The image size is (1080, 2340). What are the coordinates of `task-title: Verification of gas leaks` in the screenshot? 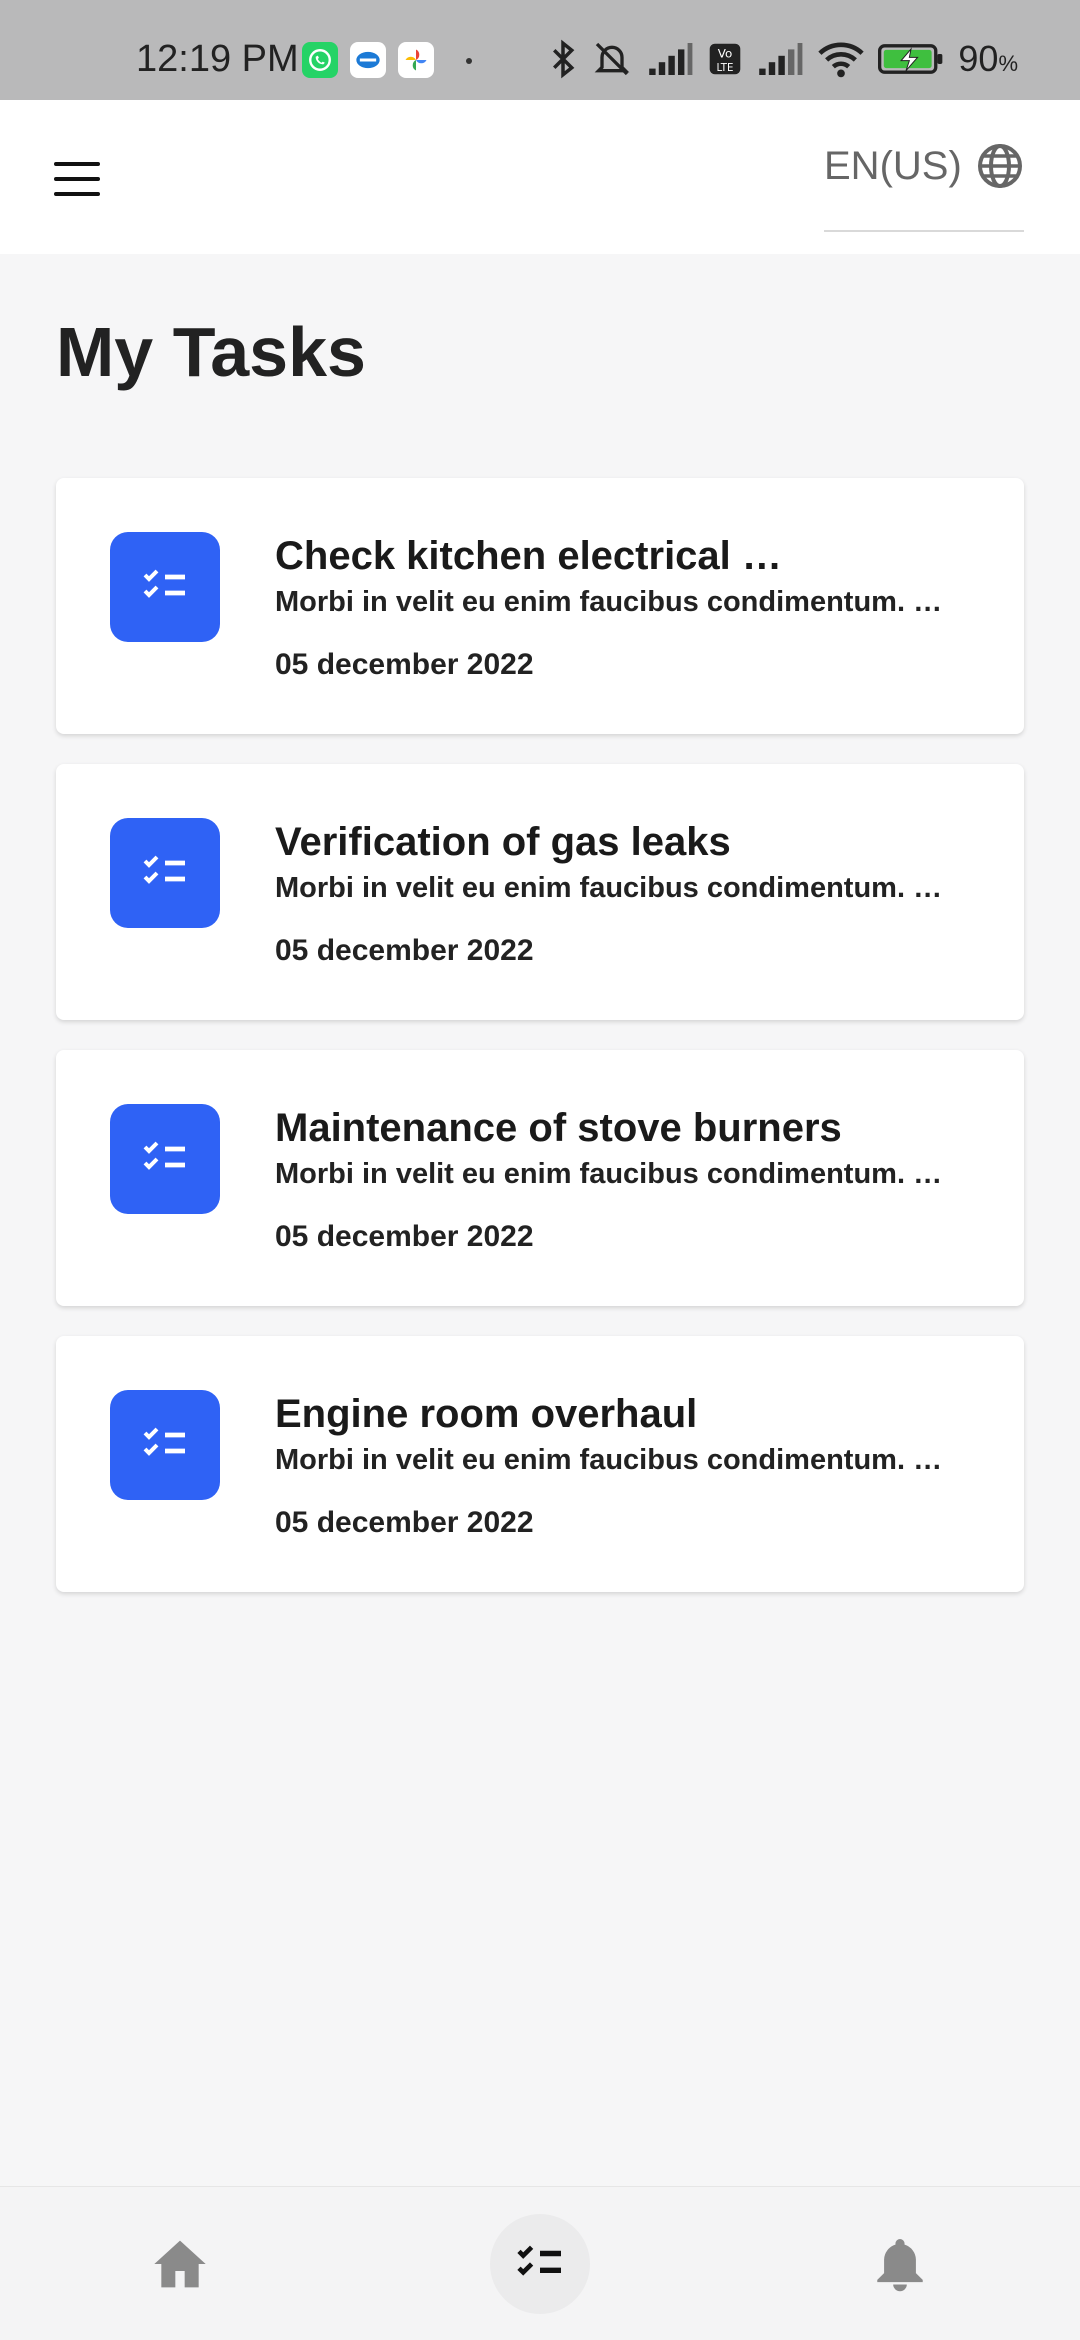 It's located at (503, 842).